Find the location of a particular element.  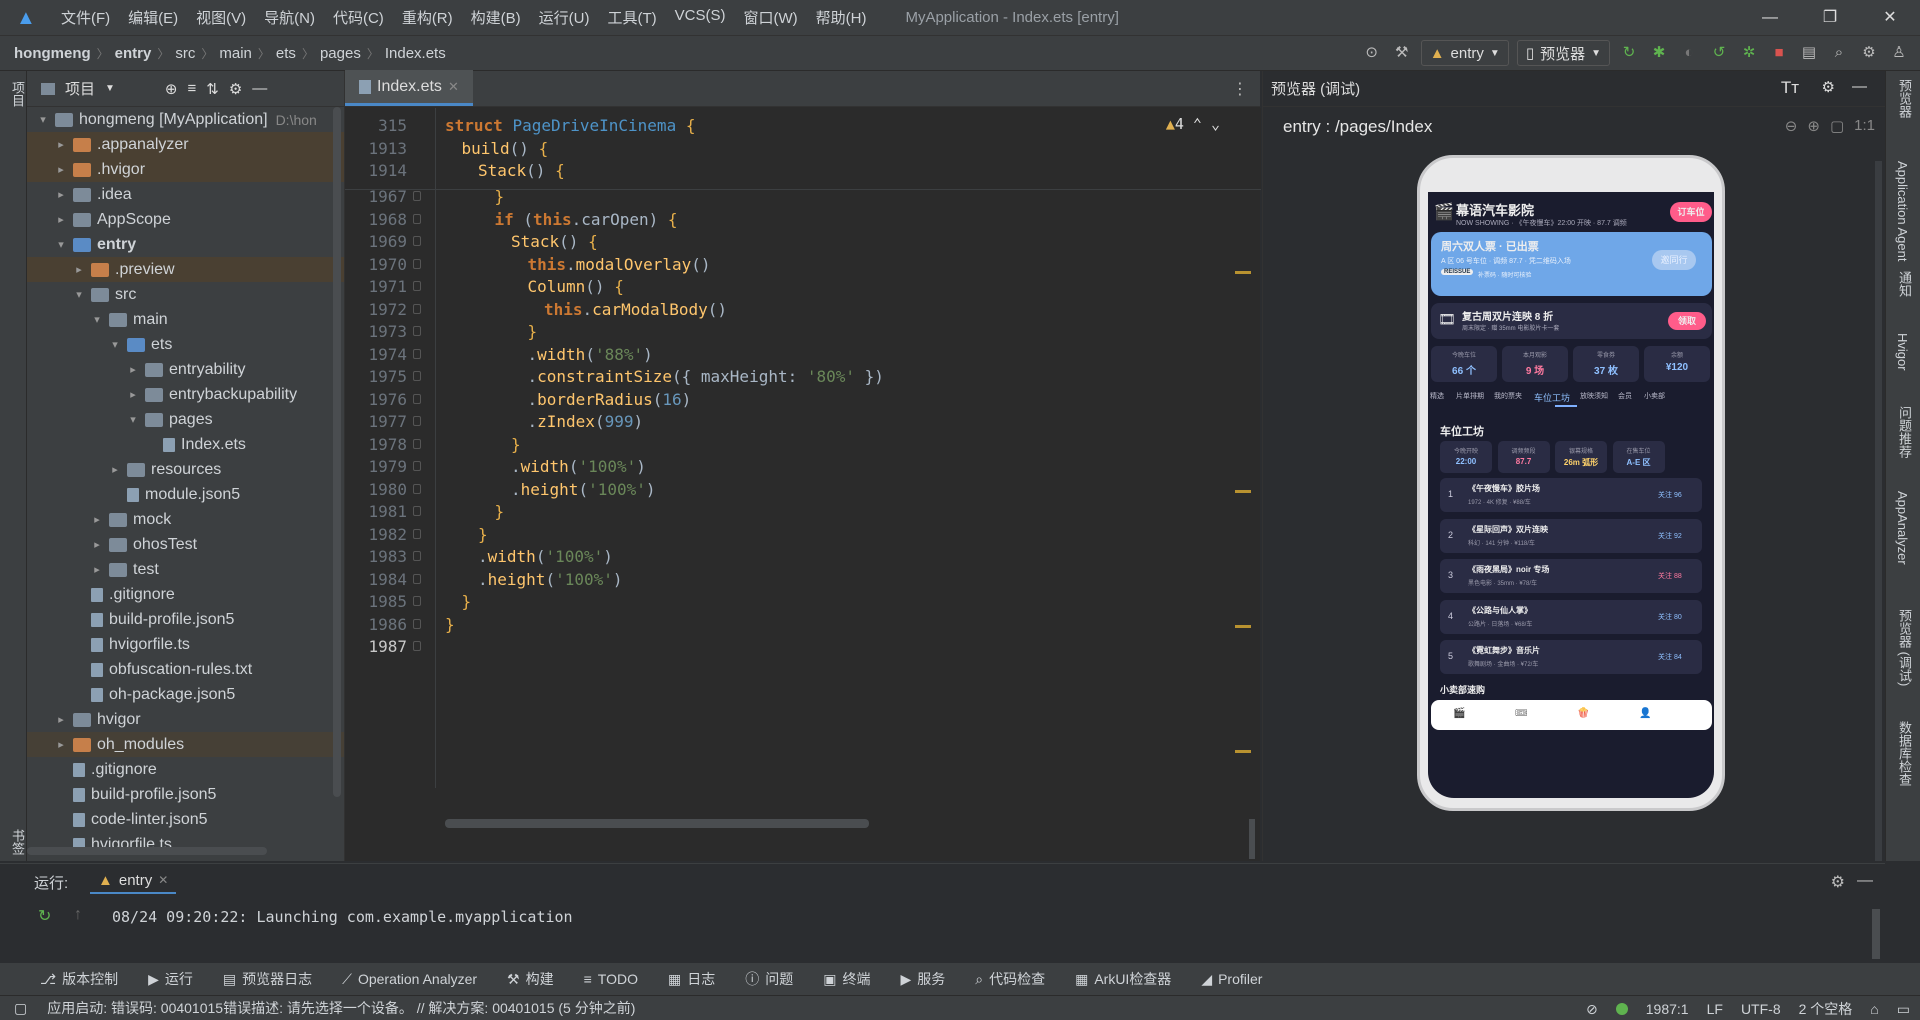

tree-item: ▸ mock is located at coordinates (185, 519).